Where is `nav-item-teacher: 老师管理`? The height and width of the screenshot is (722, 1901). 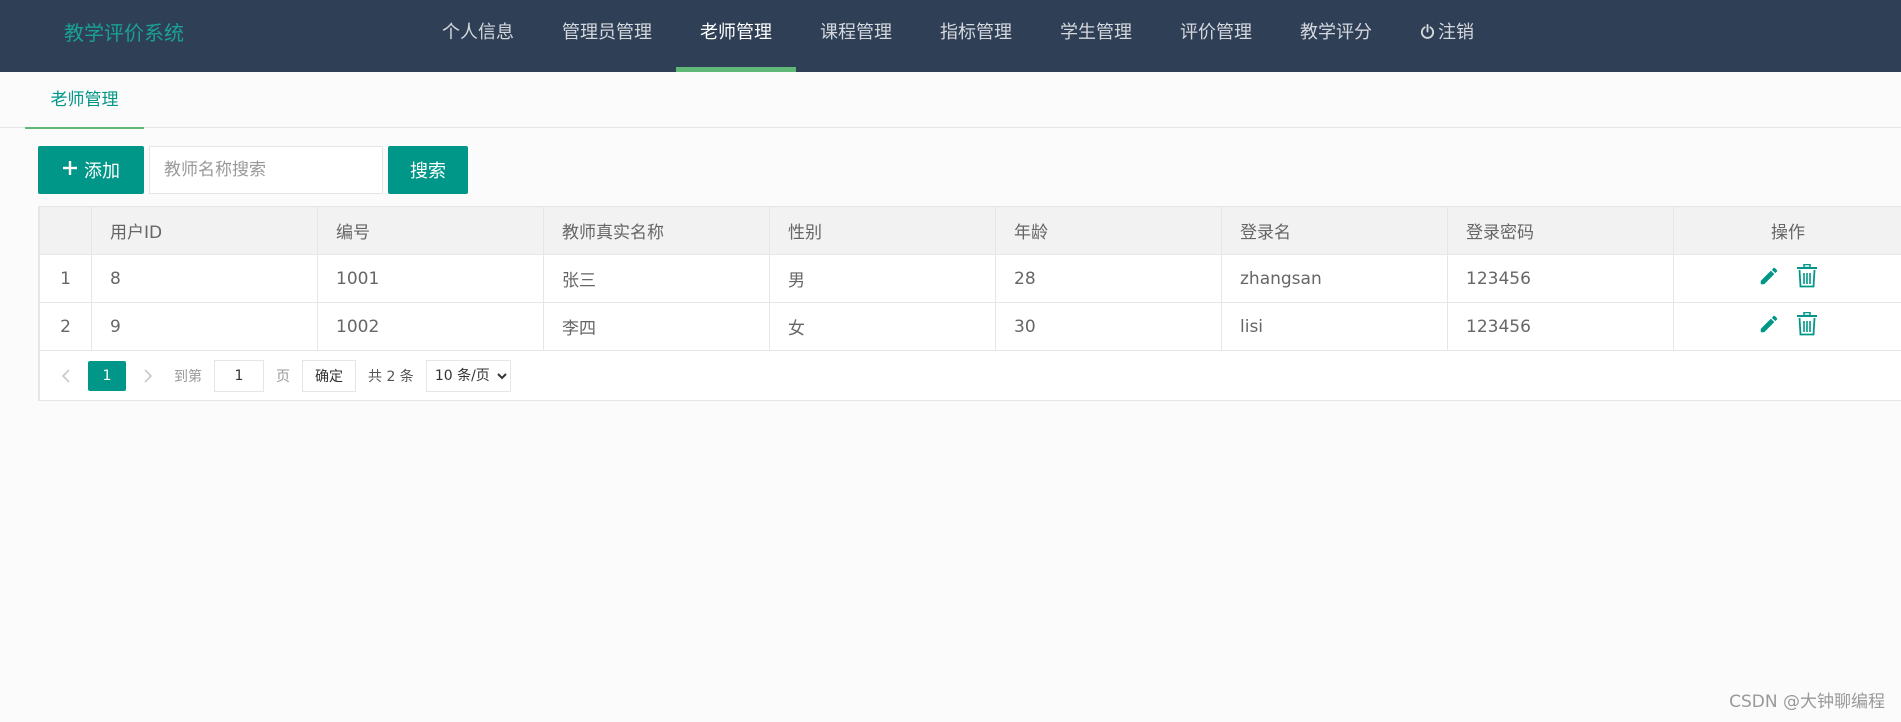
nav-item-teacher: 老师管理 is located at coordinates (736, 36).